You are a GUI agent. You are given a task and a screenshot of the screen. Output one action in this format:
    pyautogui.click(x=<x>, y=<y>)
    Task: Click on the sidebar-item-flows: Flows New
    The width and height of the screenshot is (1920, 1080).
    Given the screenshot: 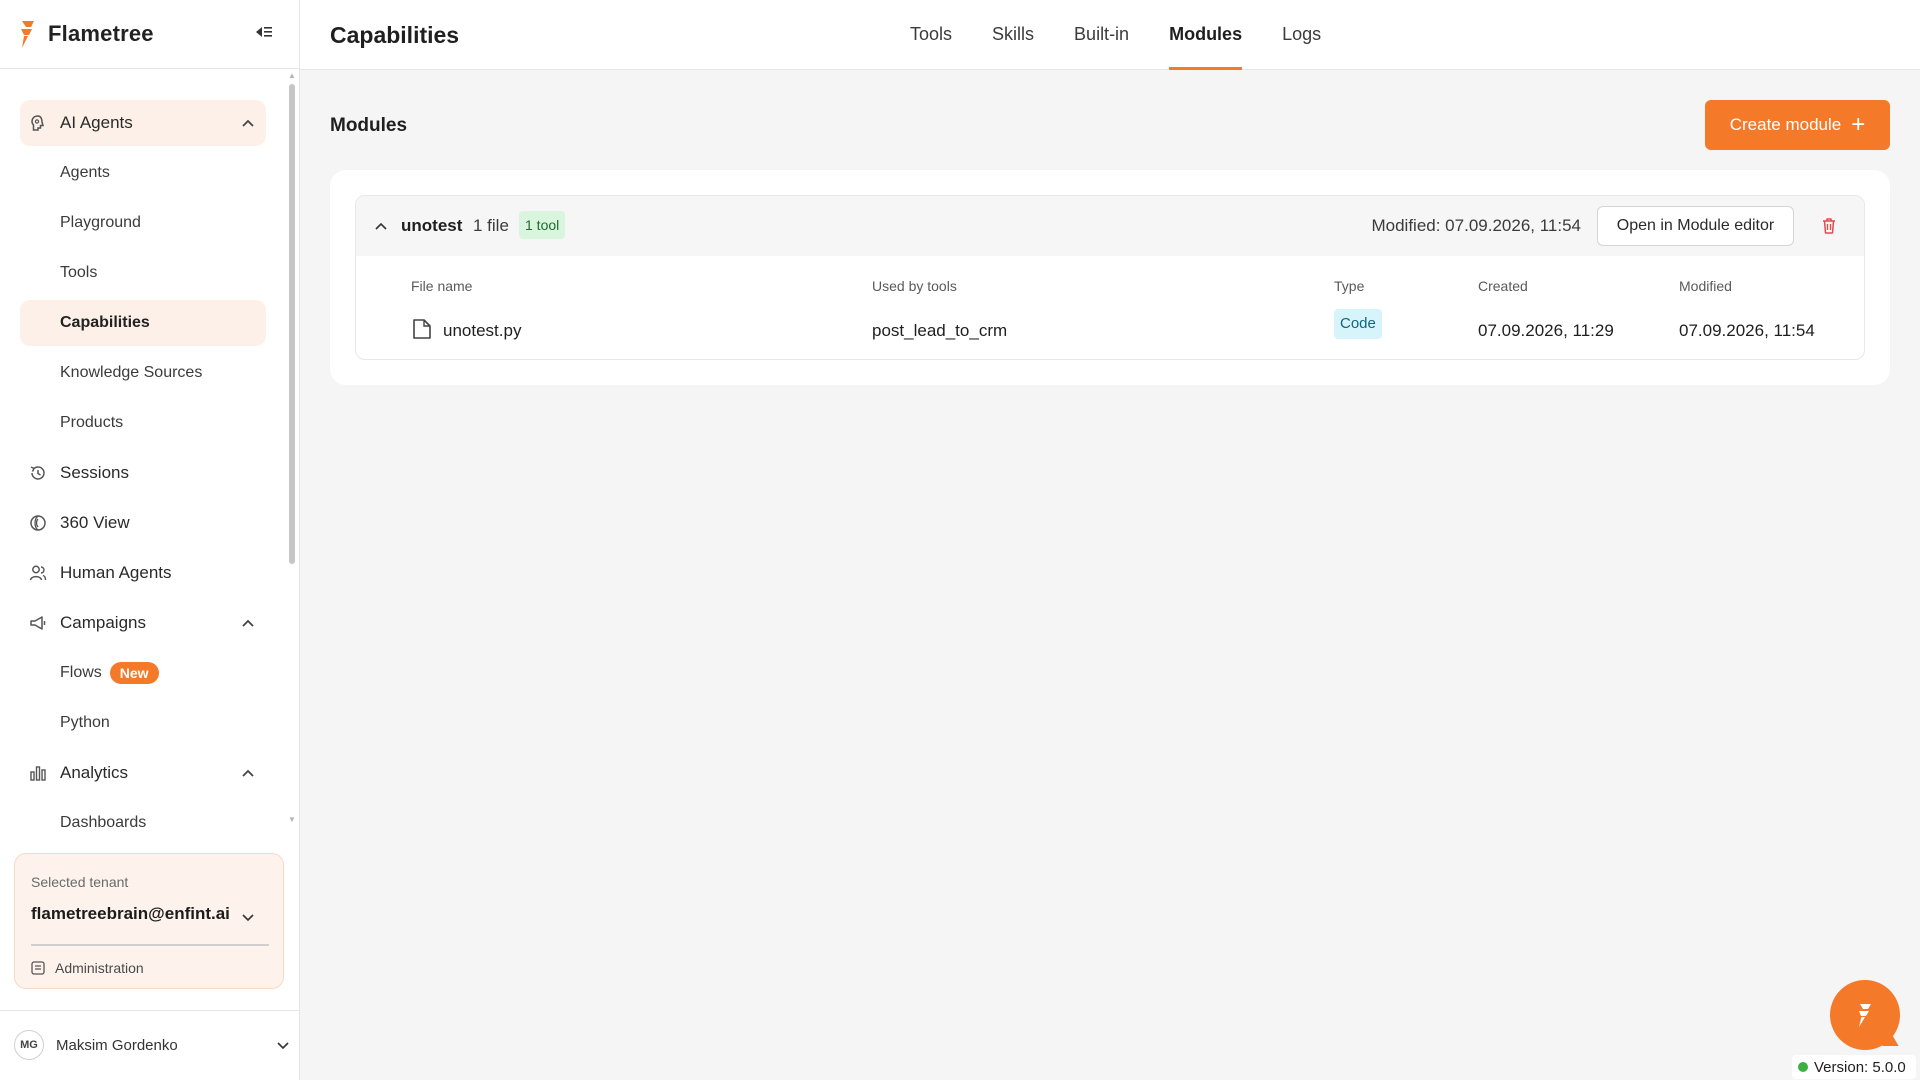 What is the action you would take?
    pyautogui.click(x=143, y=673)
    